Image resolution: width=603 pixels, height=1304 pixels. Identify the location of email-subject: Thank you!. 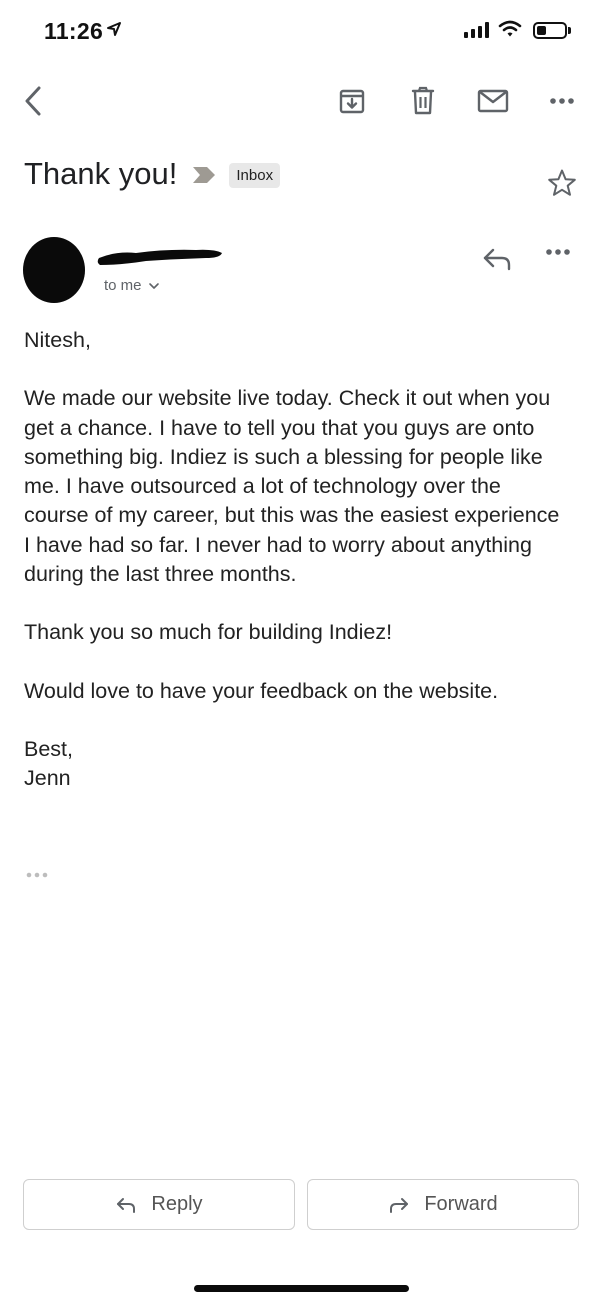
(101, 173).